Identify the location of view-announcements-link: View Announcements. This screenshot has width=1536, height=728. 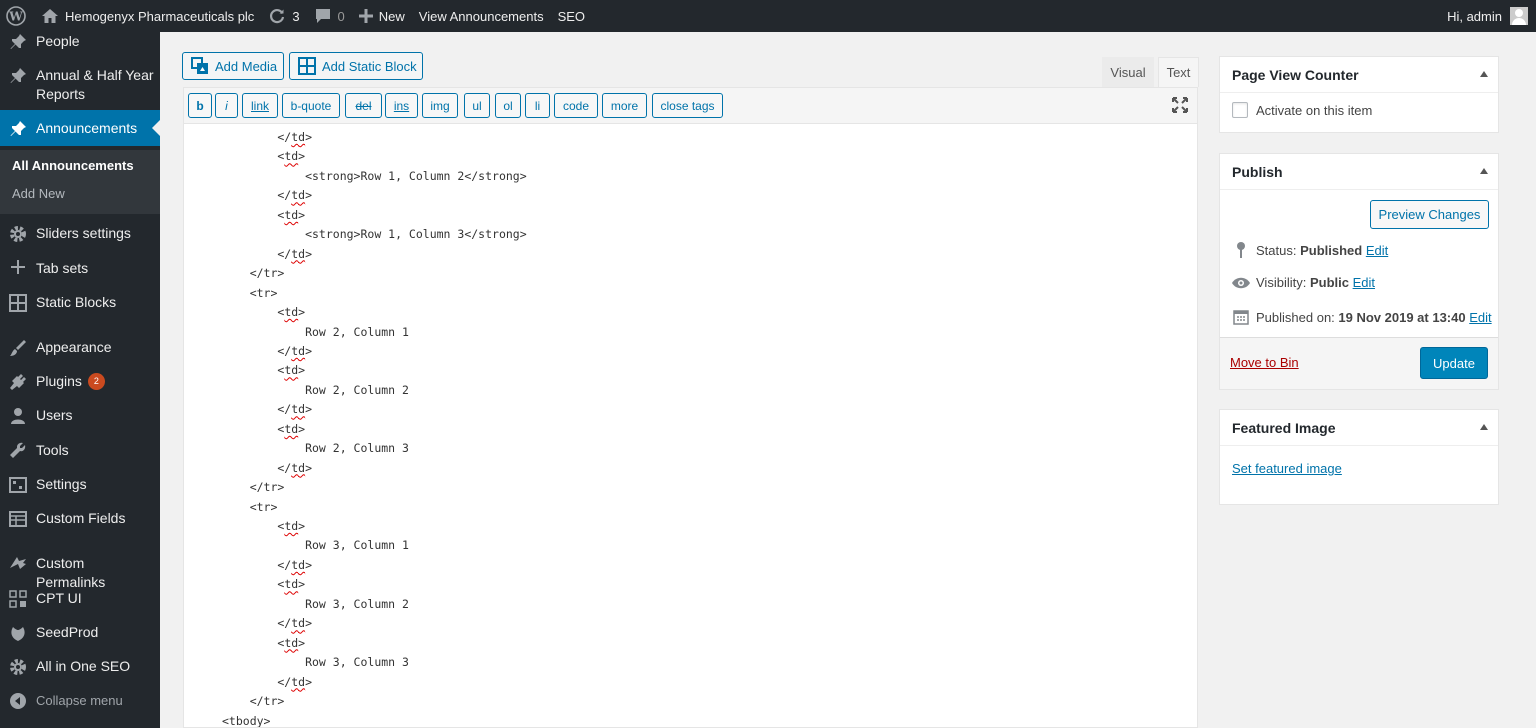
(481, 16).